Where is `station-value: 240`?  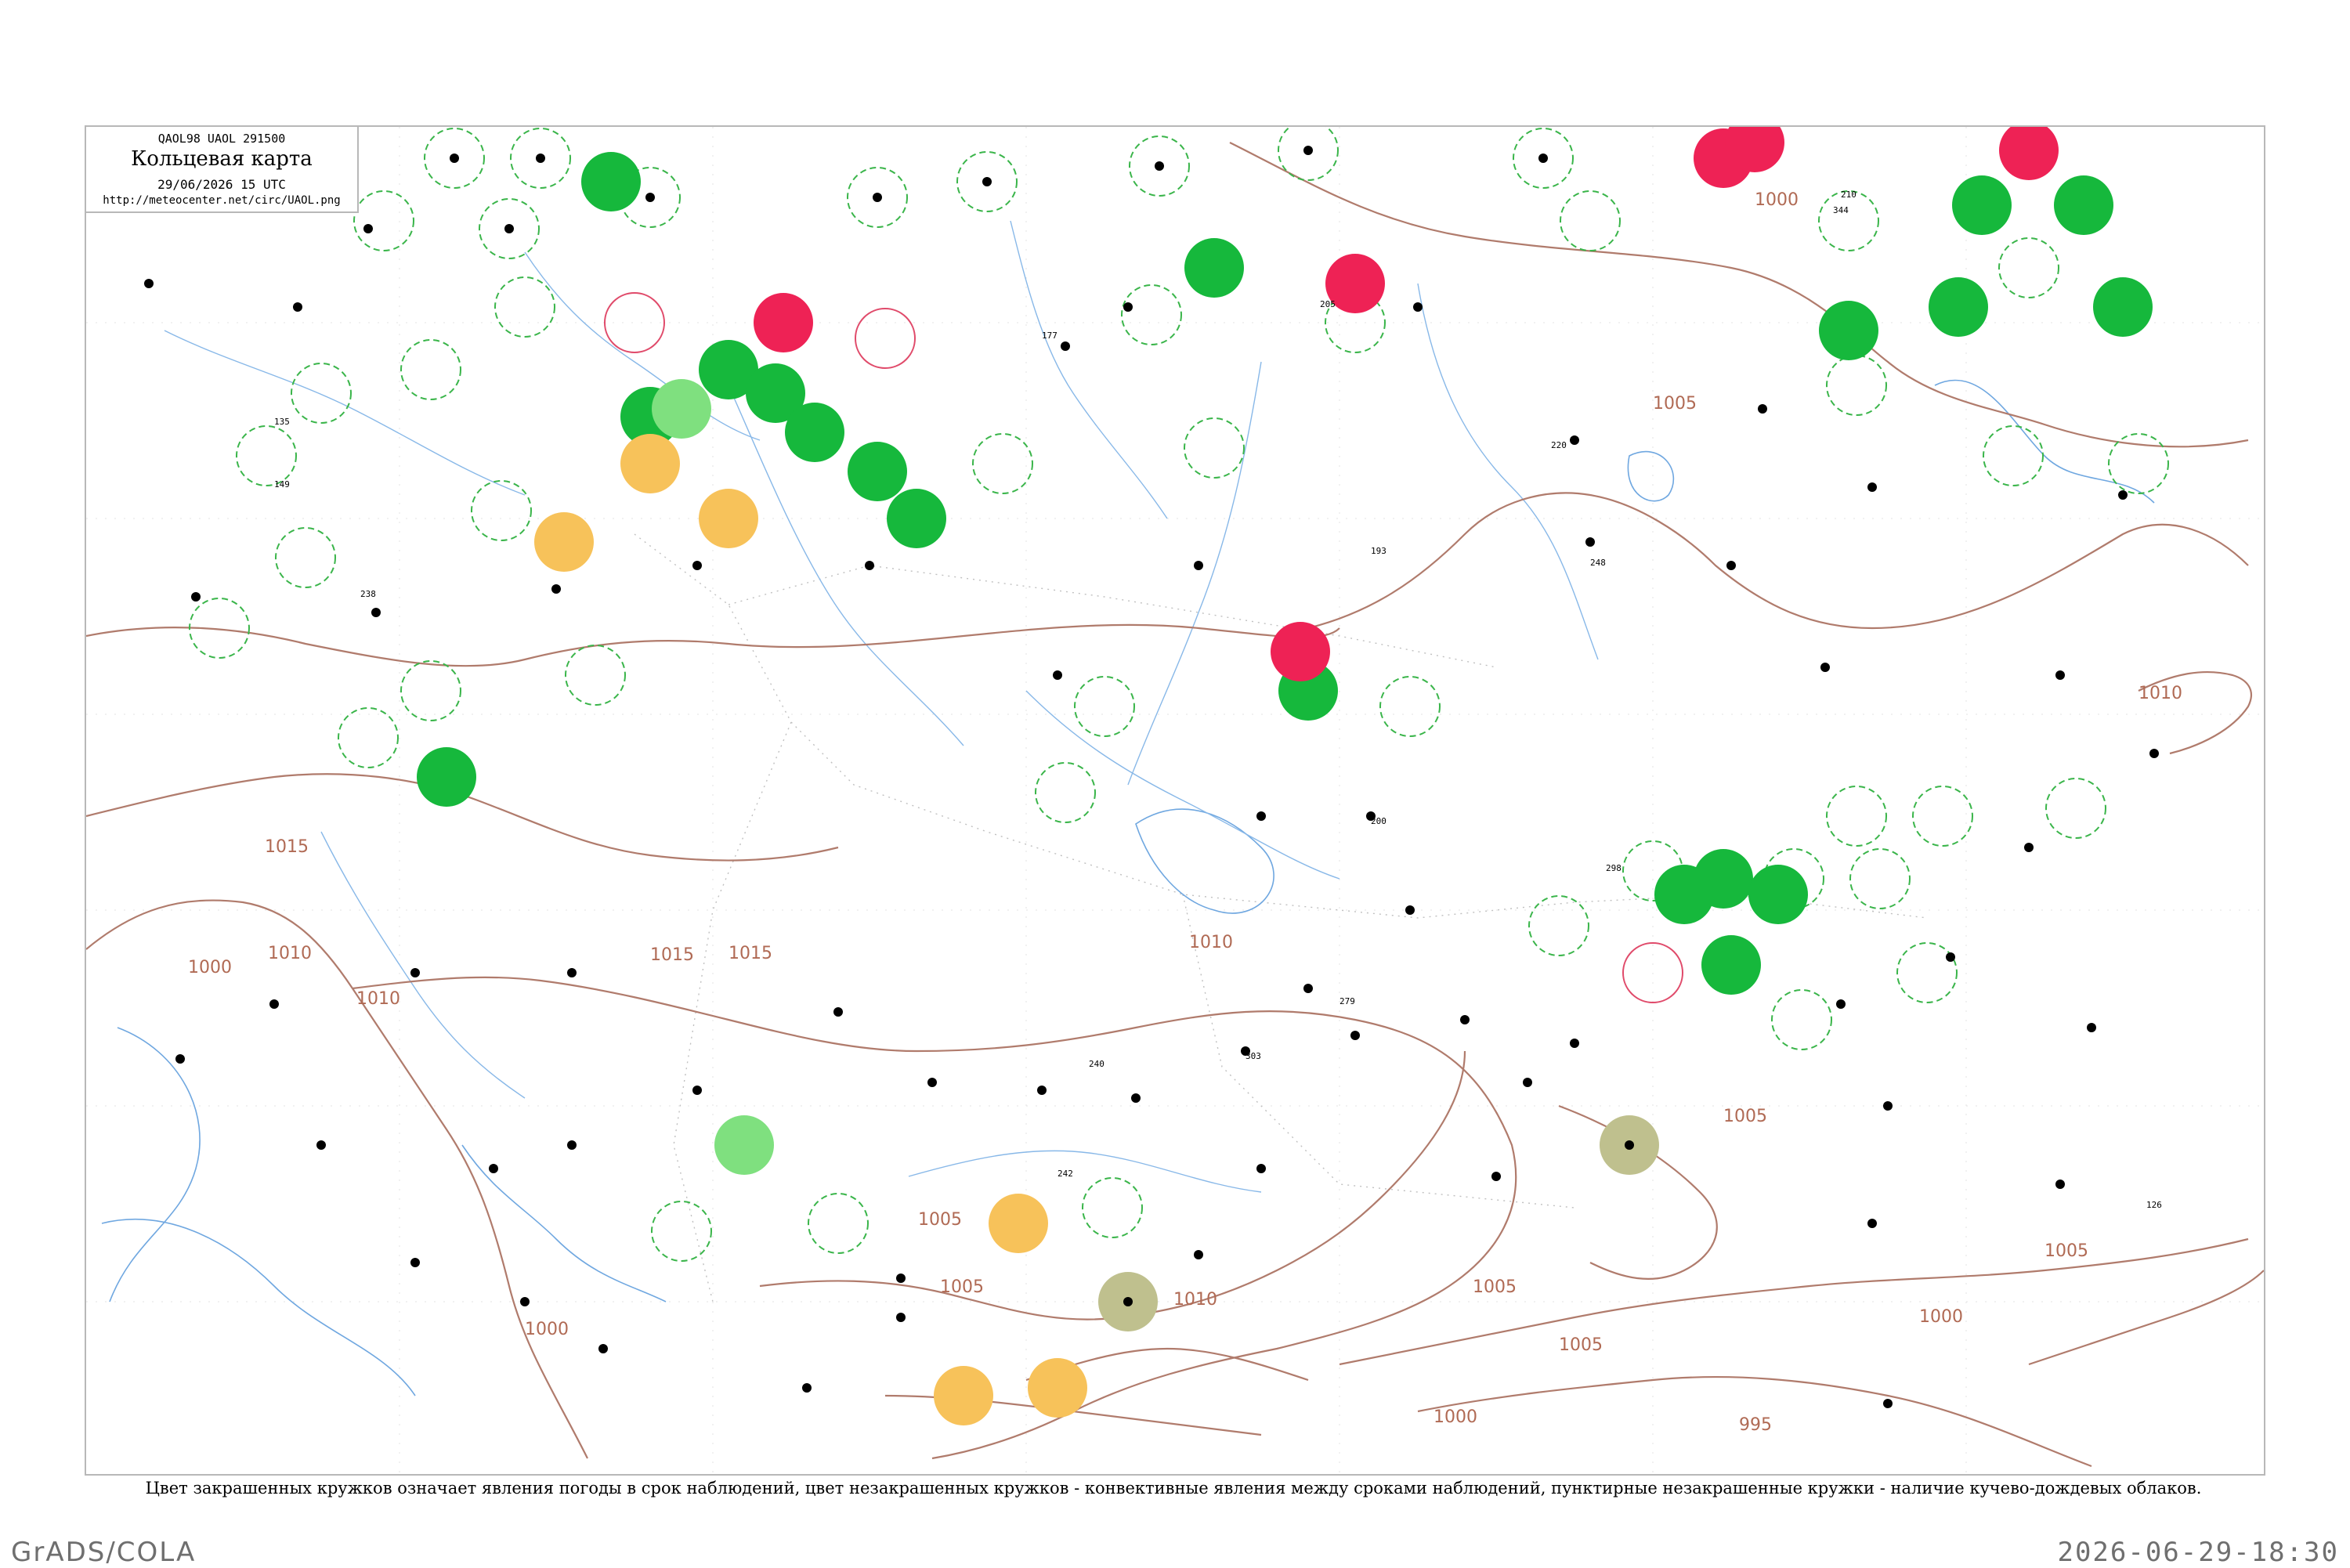 station-value: 240 is located at coordinates (1096, 1064).